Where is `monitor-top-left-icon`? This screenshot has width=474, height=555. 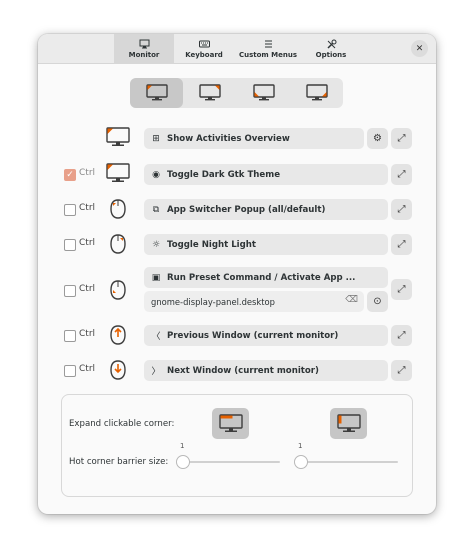 monitor-top-left-icon is located at coordinates (156, 92).